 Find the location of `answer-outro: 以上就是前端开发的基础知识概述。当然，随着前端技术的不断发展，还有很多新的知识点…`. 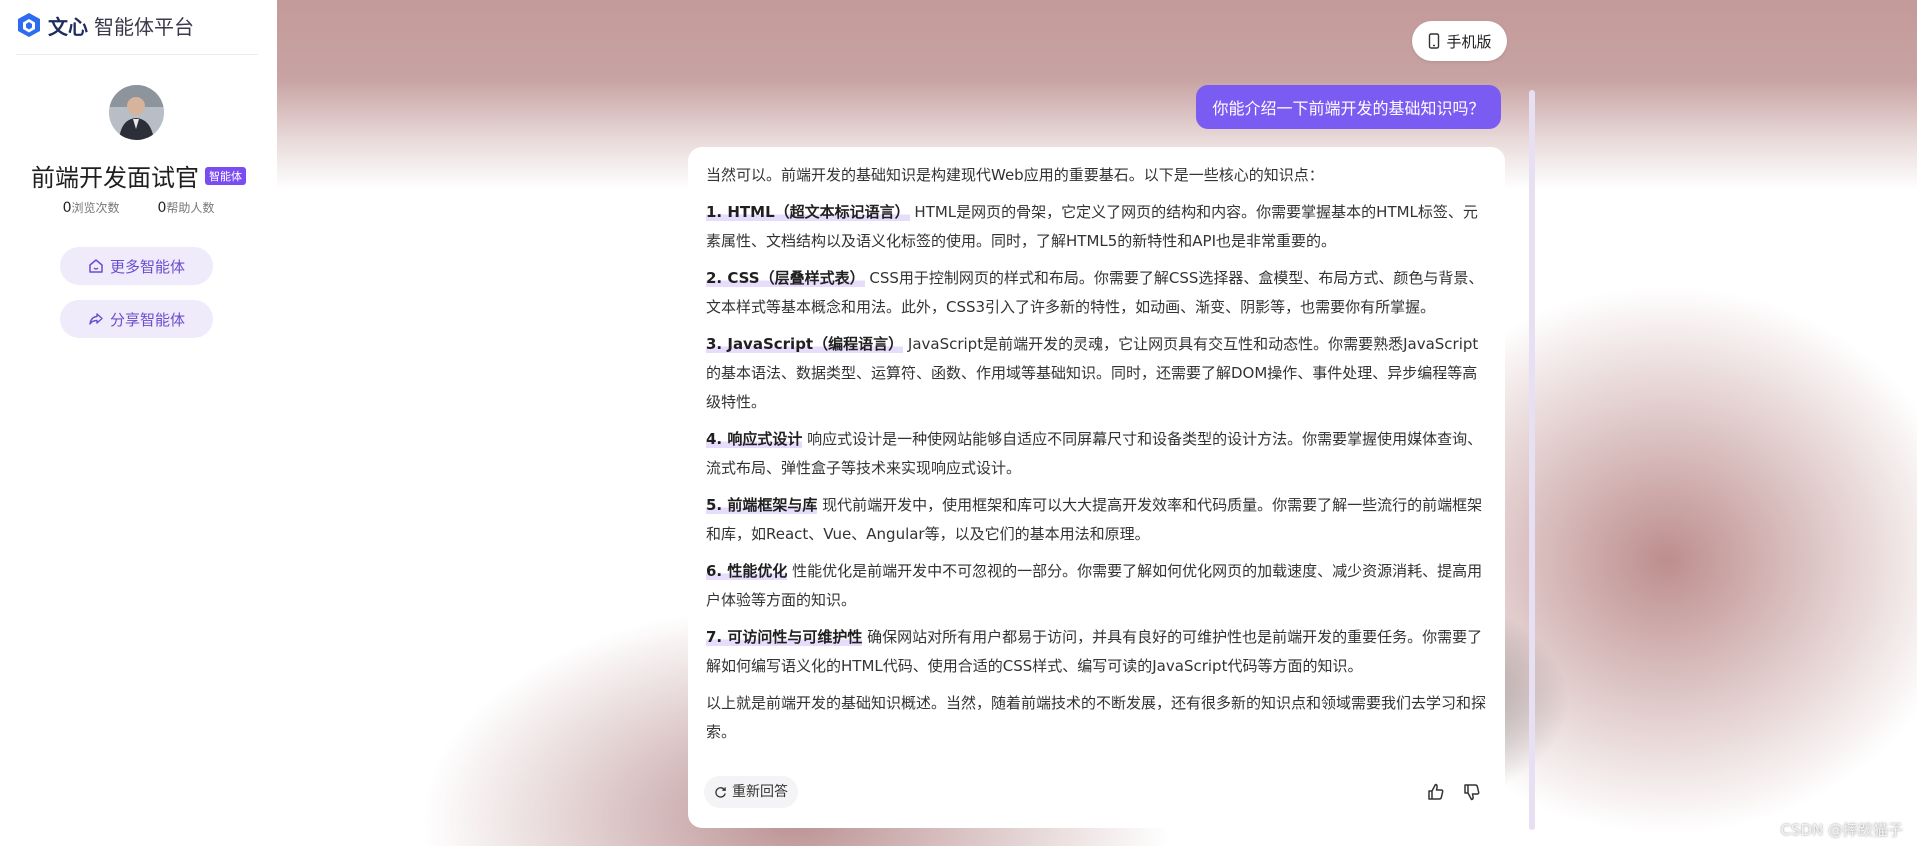

answer-outro: 以上就是前端开发的基础知识概述。当然，随着前端技术的不断发展，还有很多新的知识点… is located at coordinates (1096, 717).